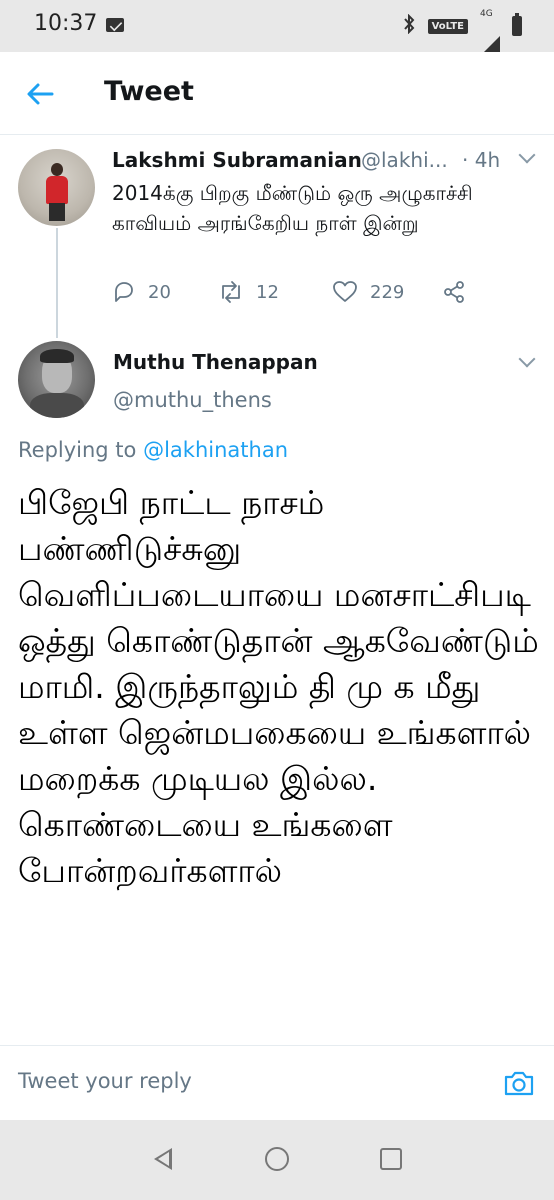  I want to click on reply-bar: Tweet your reply, so click(277, 1083).